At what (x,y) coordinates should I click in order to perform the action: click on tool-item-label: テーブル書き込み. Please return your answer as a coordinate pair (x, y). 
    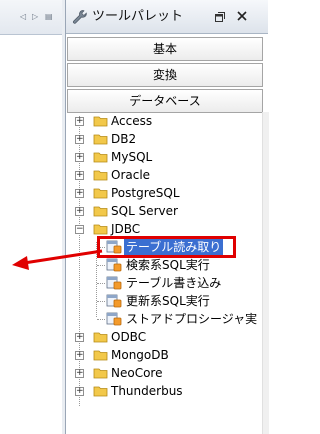
    Looking at the image, I should click on (174, 283).